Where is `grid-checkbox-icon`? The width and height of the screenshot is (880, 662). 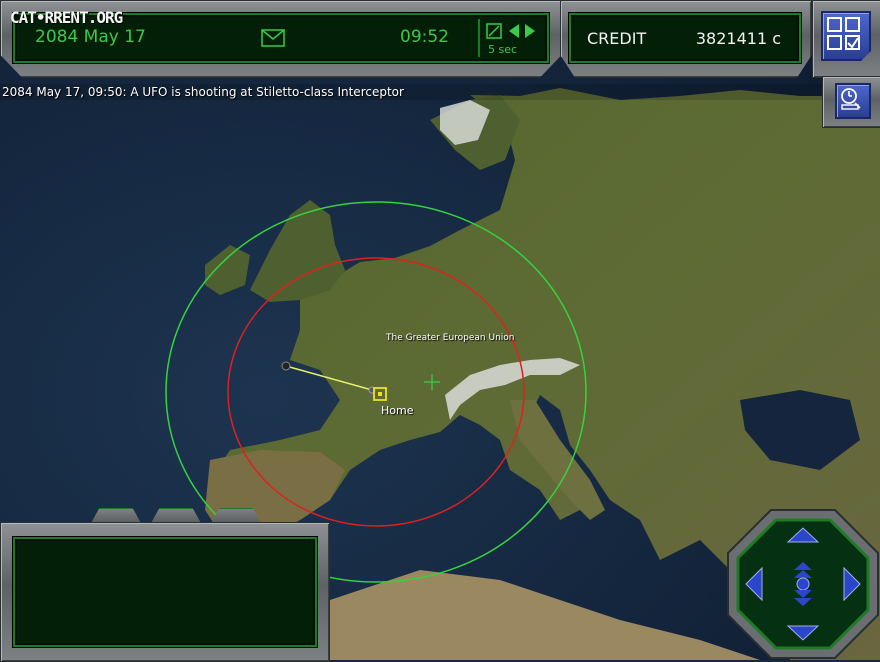 grid-checkbox-icon is located at coordinates (843, 33).